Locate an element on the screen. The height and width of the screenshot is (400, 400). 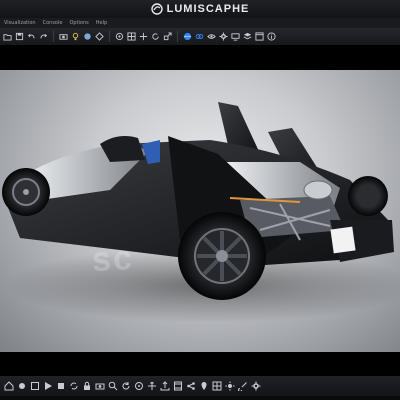
open-icon is located at coordinates (7, 36).